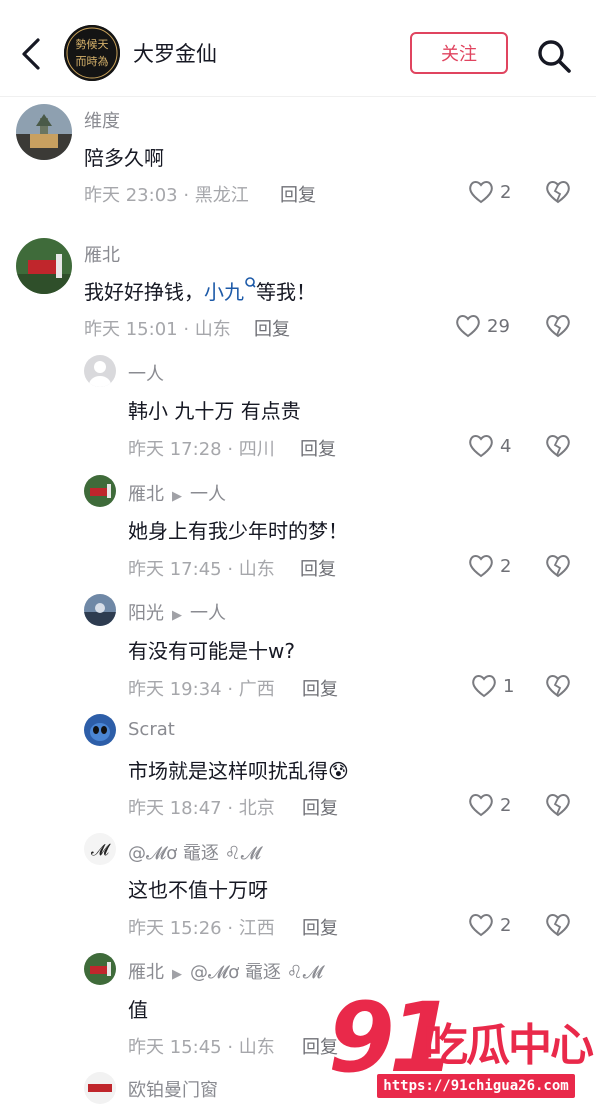 The width and height of the screenshot is (596, 1120). I want to click on comment-username: 雁北 ▶ 一人, so click(177, 493).